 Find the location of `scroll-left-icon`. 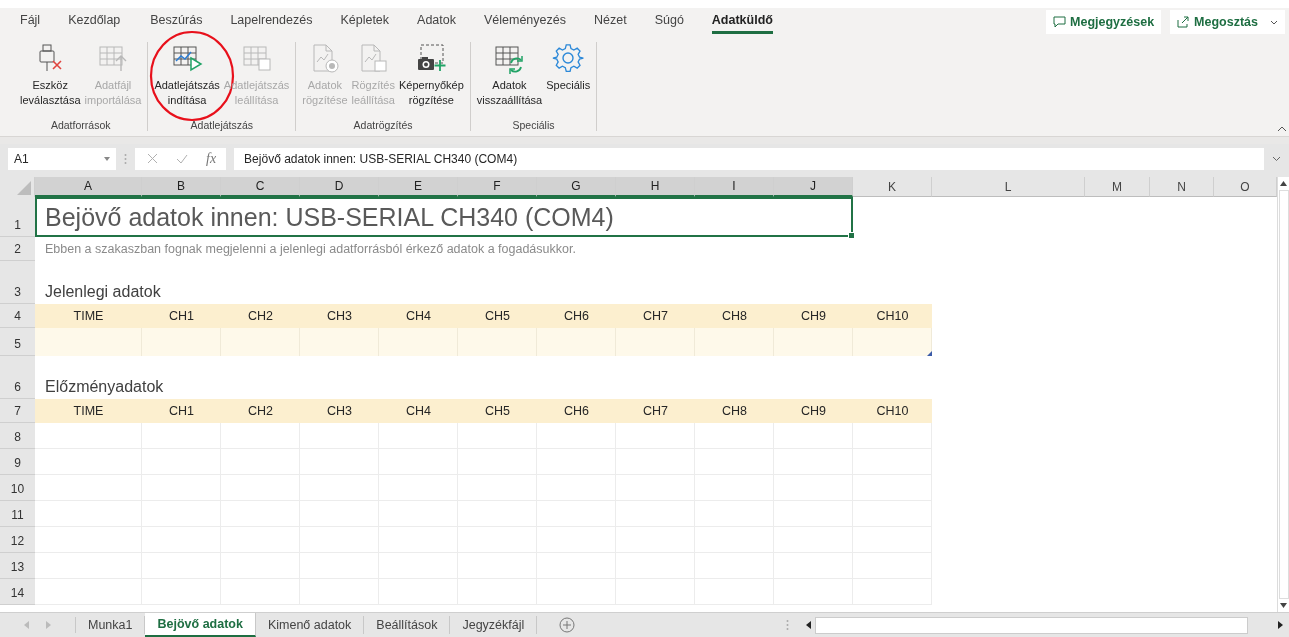

scroll-left-icon is located at coordinates (808, 625).